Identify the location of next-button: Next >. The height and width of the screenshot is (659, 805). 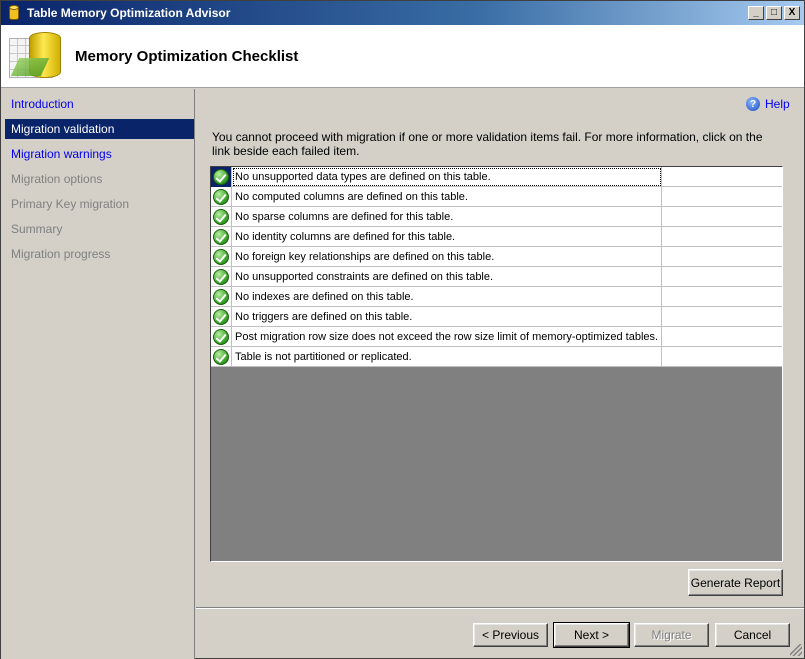
(591, 635).